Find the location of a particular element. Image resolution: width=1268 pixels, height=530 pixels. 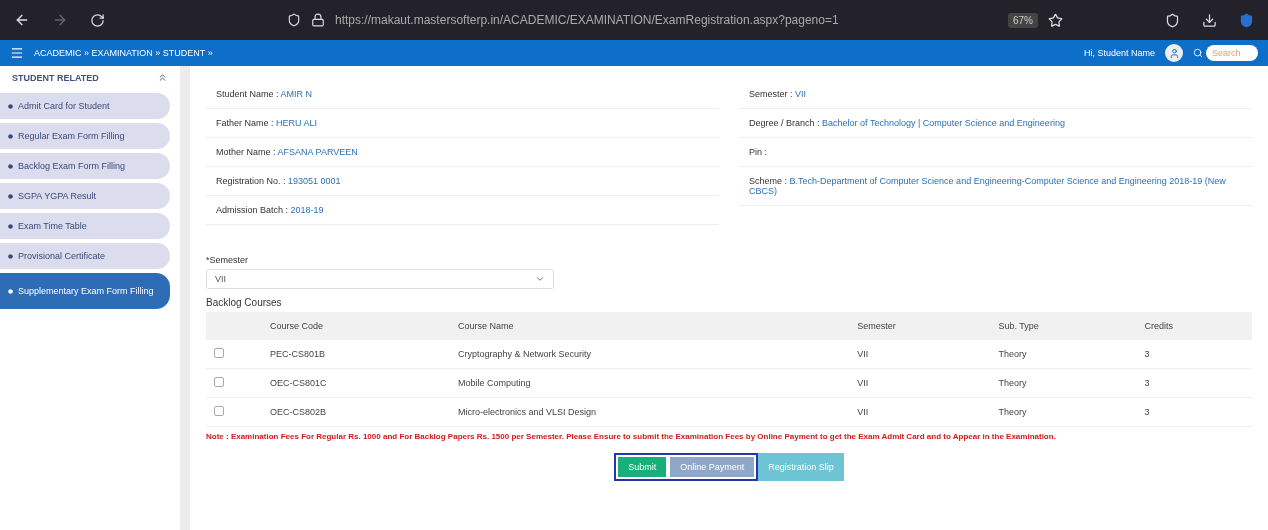

collapse-icon is located at coordinates (162, 77).